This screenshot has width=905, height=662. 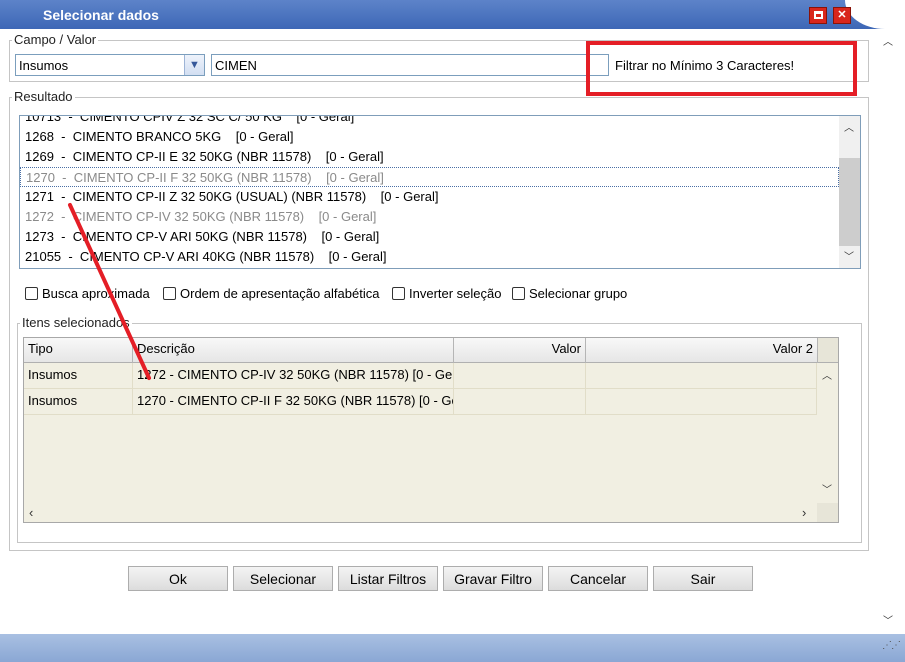 What do you see at coordinates (891, 645) in the screenshot?
I see `resize-grip-icon: ⋰⋰` at bounding box center [891, 645].